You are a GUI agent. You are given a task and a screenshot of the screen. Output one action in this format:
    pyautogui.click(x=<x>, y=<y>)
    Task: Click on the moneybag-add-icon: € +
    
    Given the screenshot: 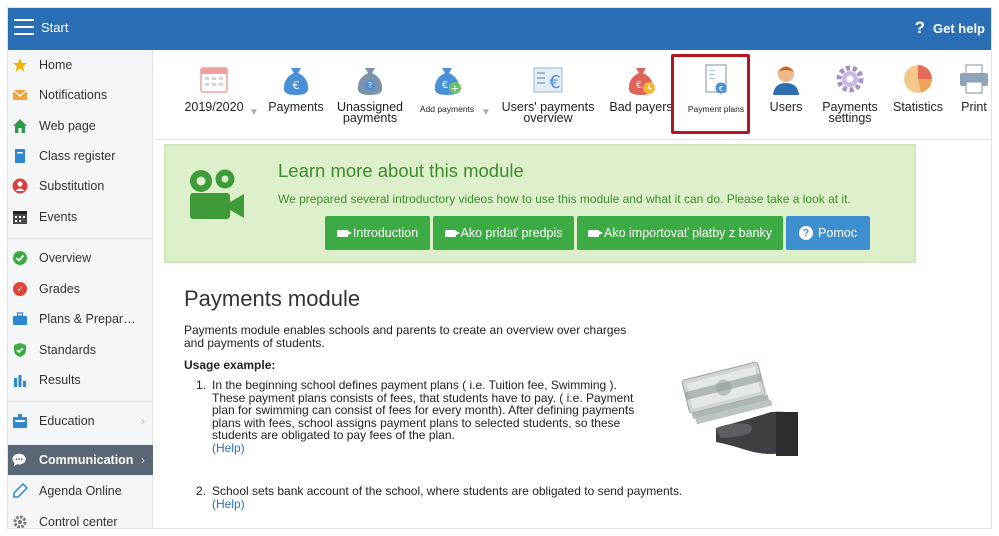 What is the action you would take?
    pyautogui.click(x=447, y=81)
    